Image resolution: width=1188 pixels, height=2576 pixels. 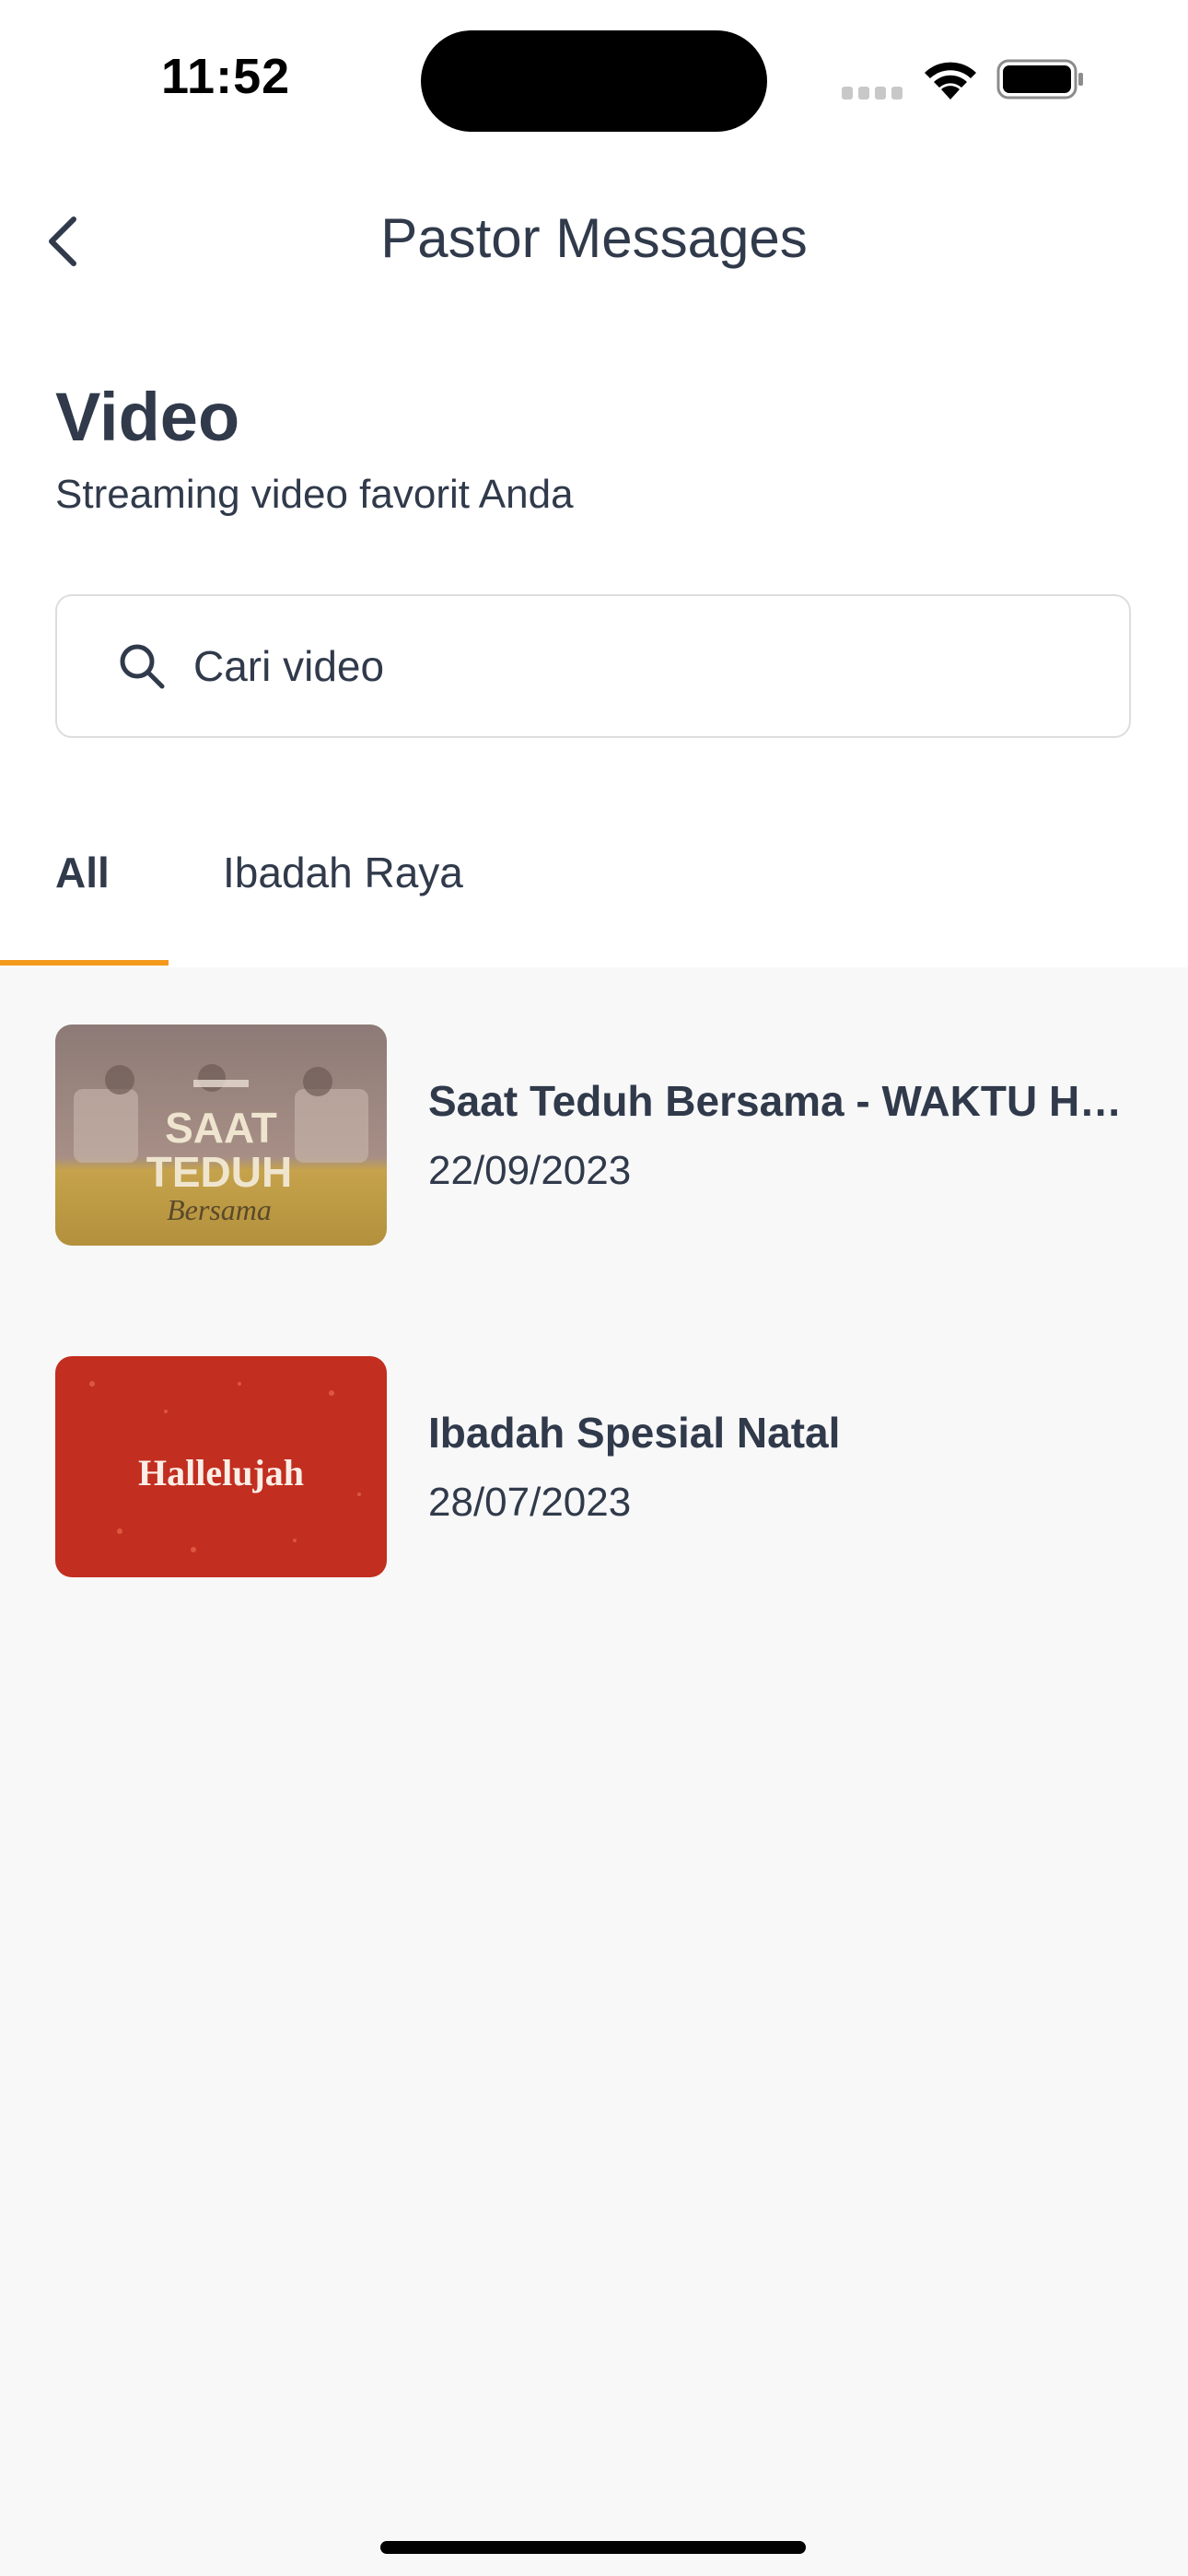 I want to click on dynamic-island, so click(x=594, y=81).